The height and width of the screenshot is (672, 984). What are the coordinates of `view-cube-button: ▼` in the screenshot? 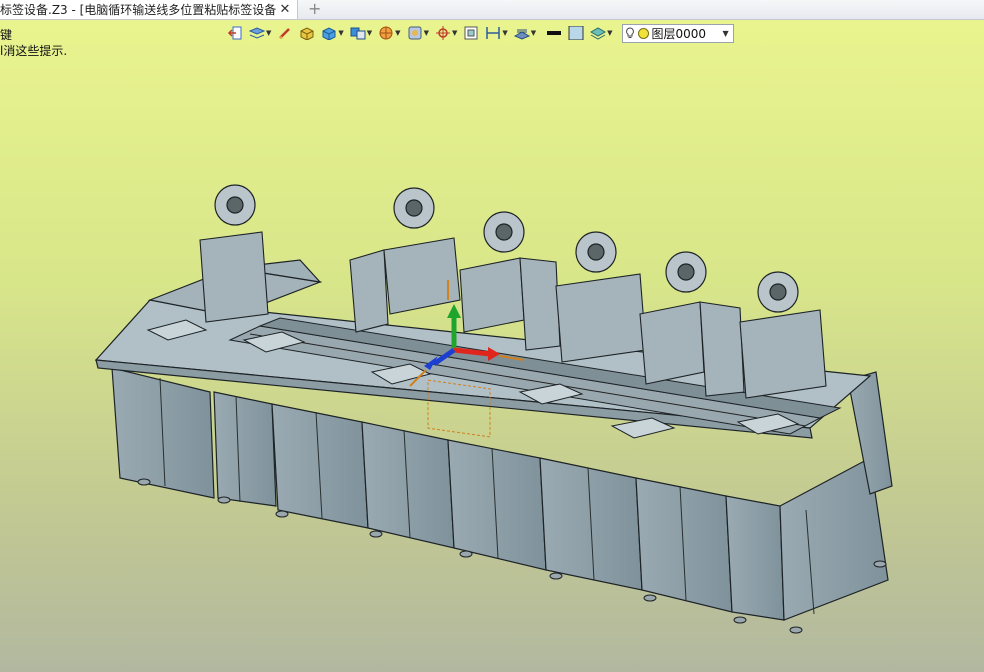 It's located at (418, 33).